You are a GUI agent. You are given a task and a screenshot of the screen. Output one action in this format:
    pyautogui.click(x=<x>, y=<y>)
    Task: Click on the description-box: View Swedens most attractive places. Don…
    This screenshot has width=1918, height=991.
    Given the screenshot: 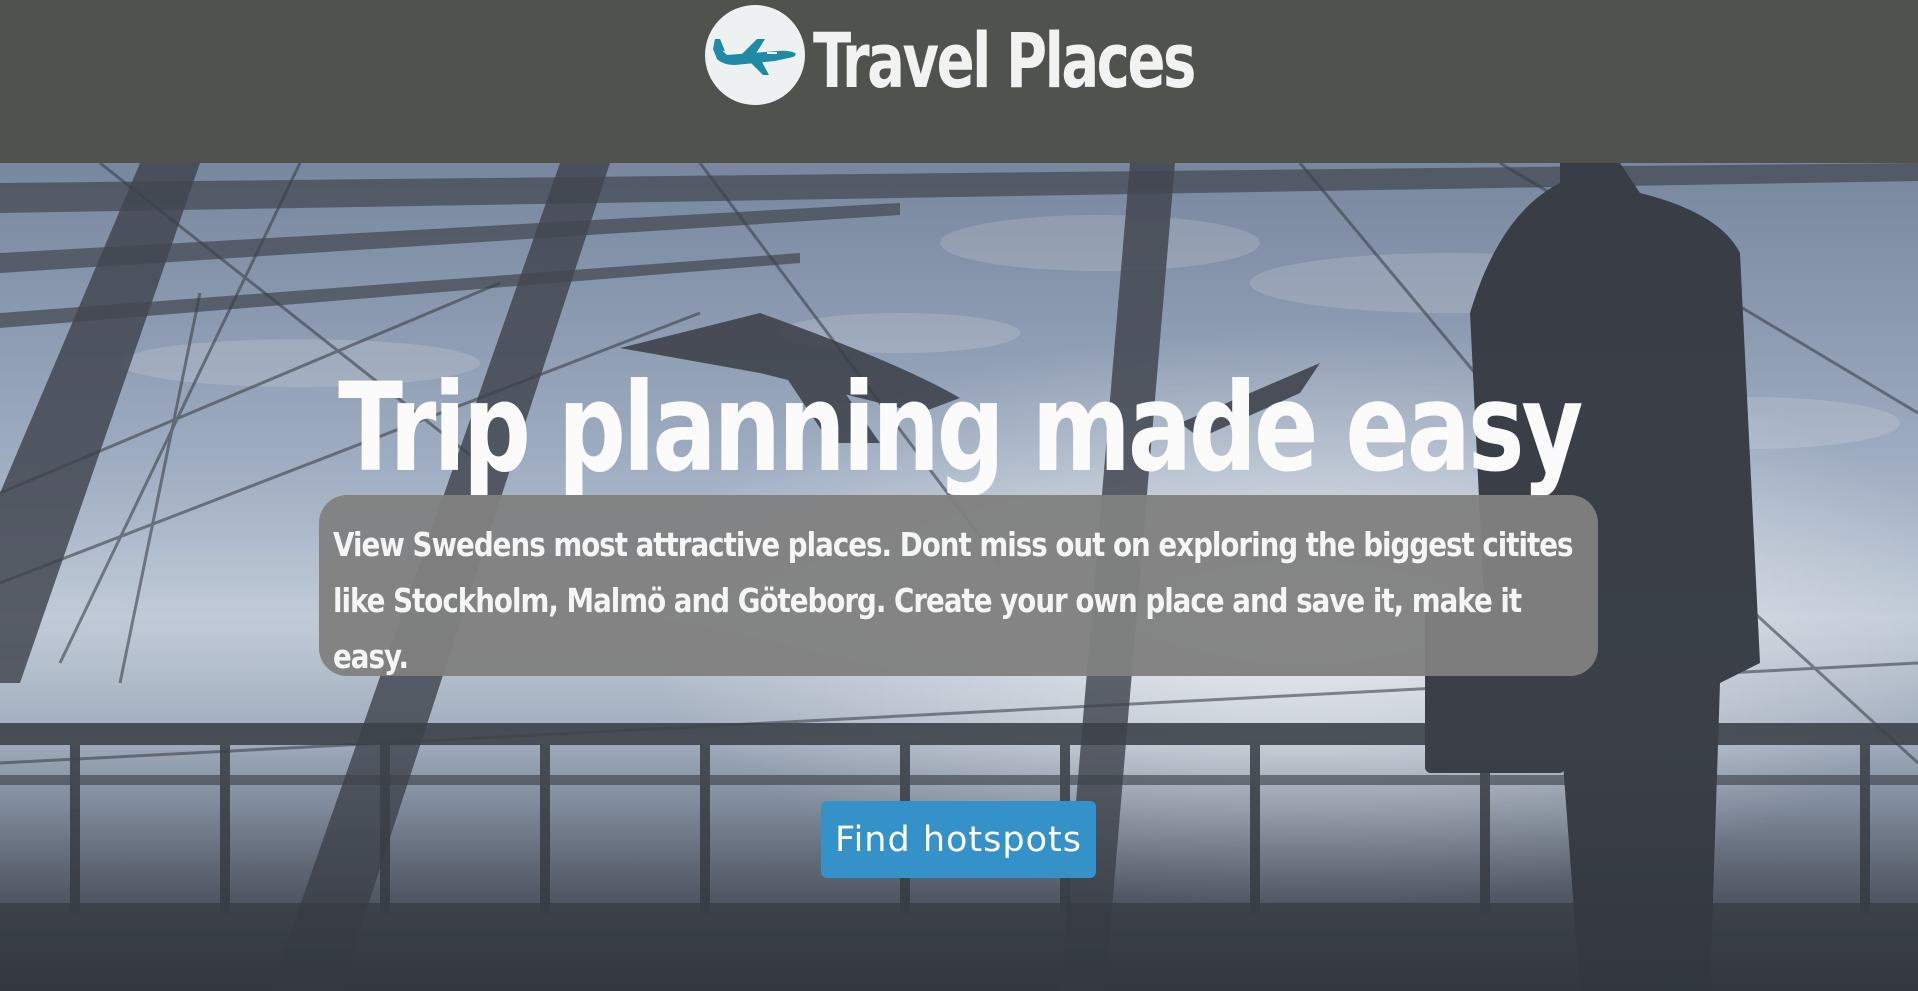 What is the action you would take?
    pyautogui.click(x=958, y=585)
    